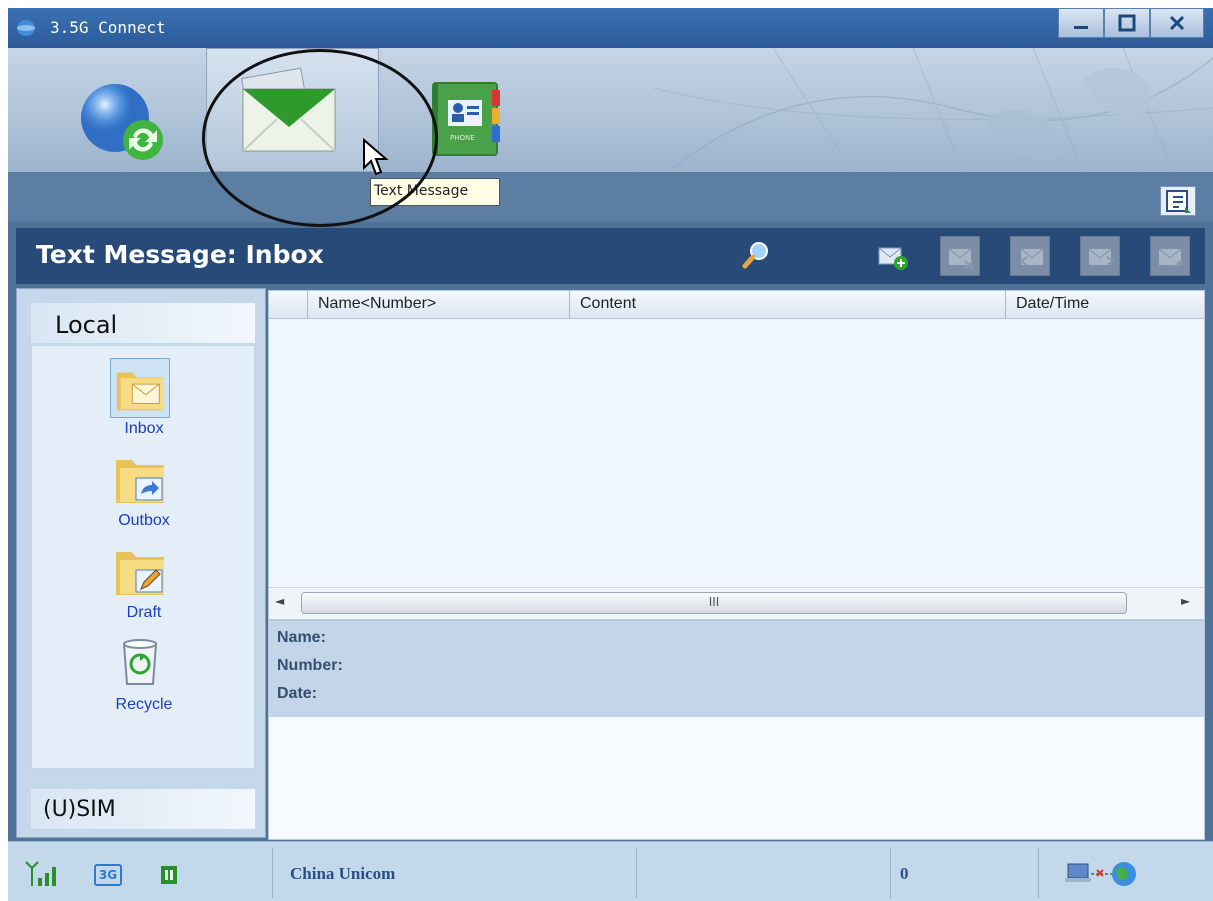 This screenshot has width=1213, height=901. I want to click on annotation-circle, so click(320, 138).